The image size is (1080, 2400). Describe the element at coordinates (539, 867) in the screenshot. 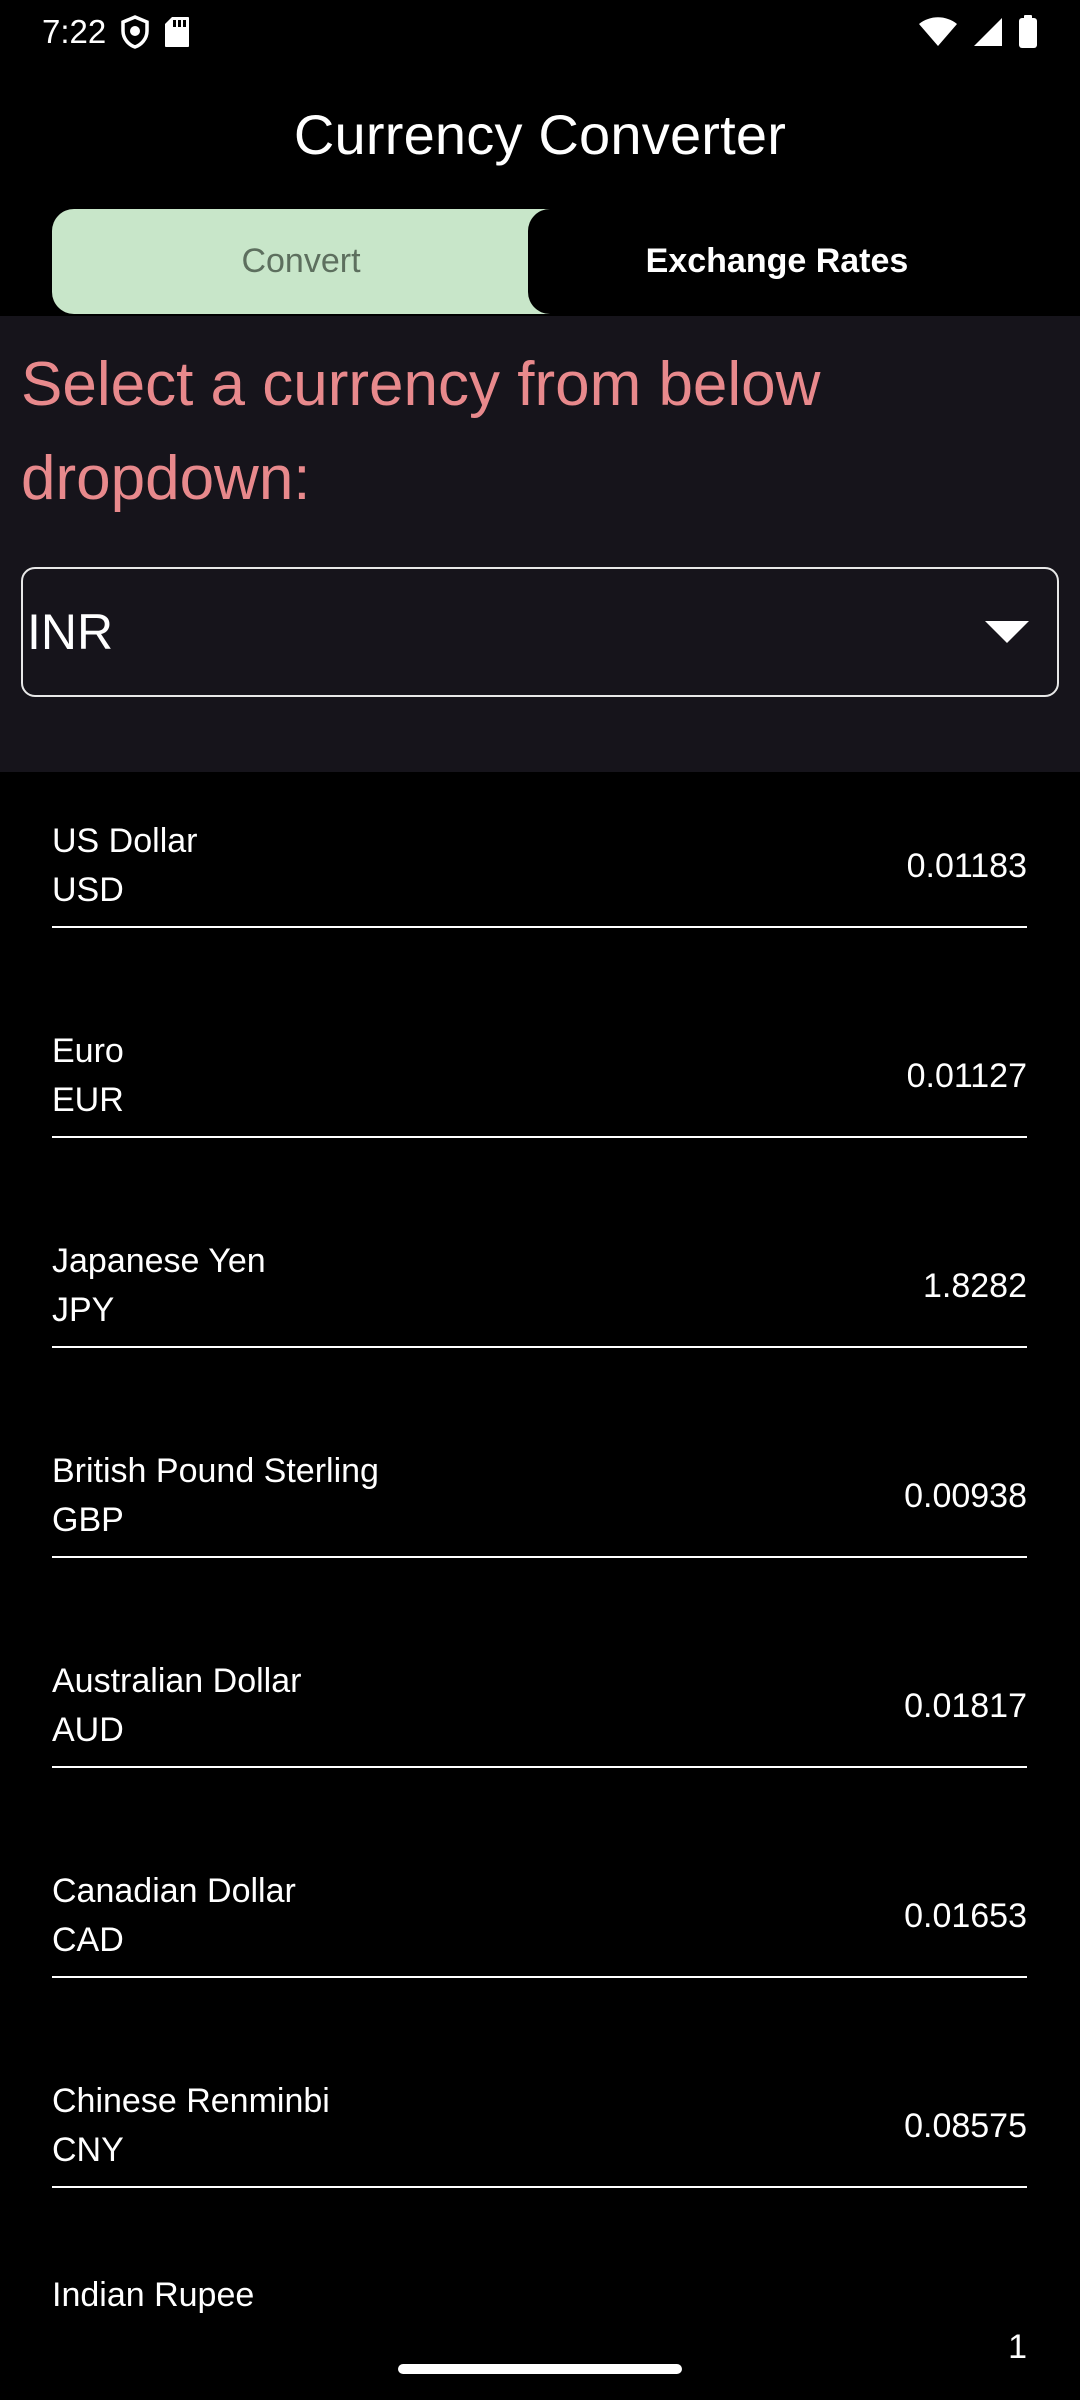

I see `rate-row: US Dollar USD 0.01183` at that location.